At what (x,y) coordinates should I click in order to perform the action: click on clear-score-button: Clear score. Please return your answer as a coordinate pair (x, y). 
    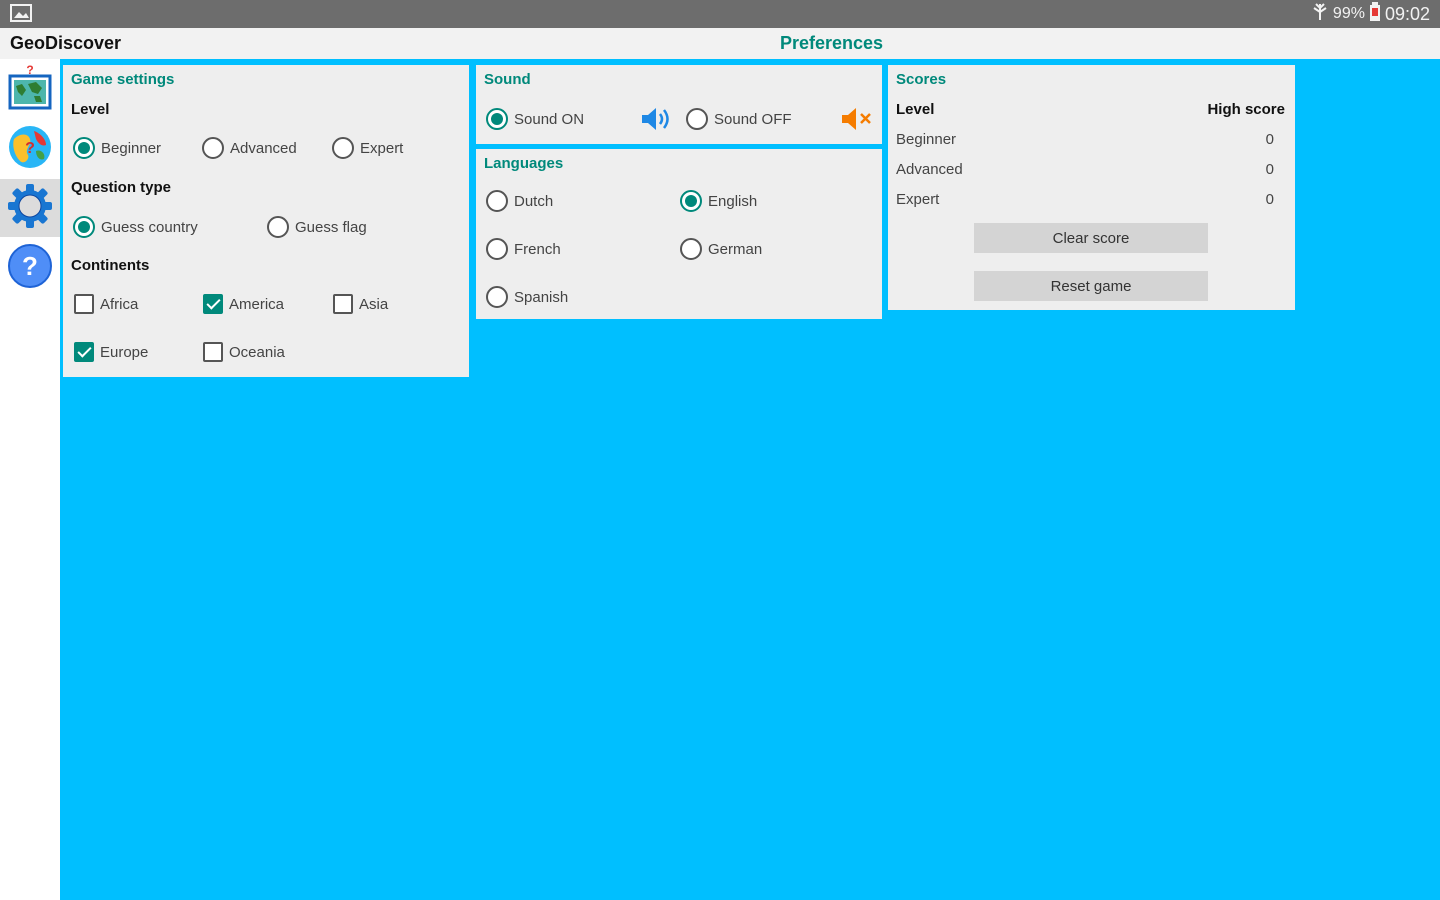
    Looking at the image, I should click on (1091, 238).